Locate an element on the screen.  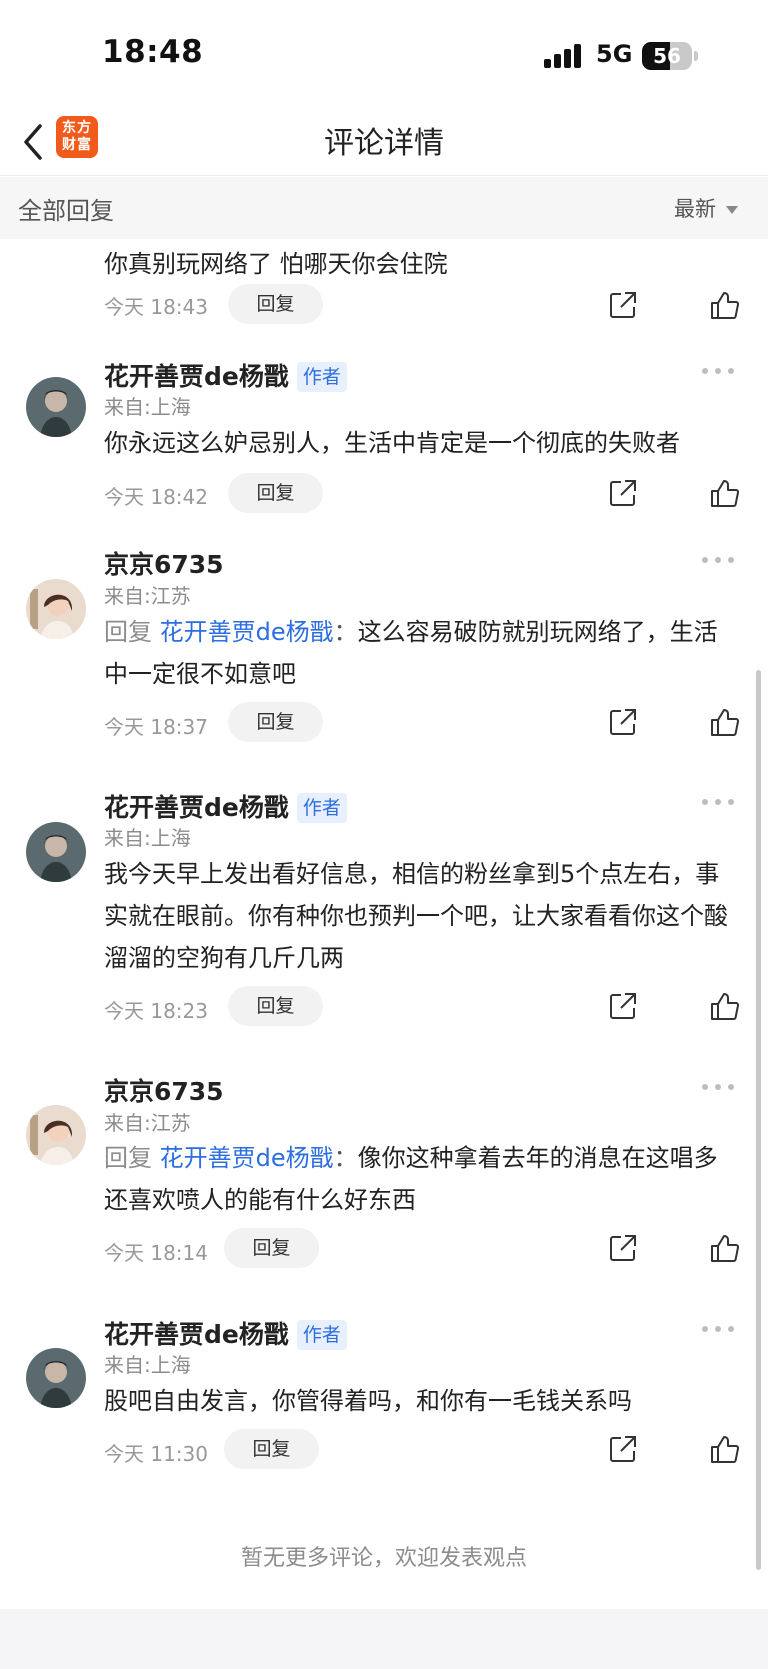
page-title: 评论详情 is located at coordinates (384, 143).